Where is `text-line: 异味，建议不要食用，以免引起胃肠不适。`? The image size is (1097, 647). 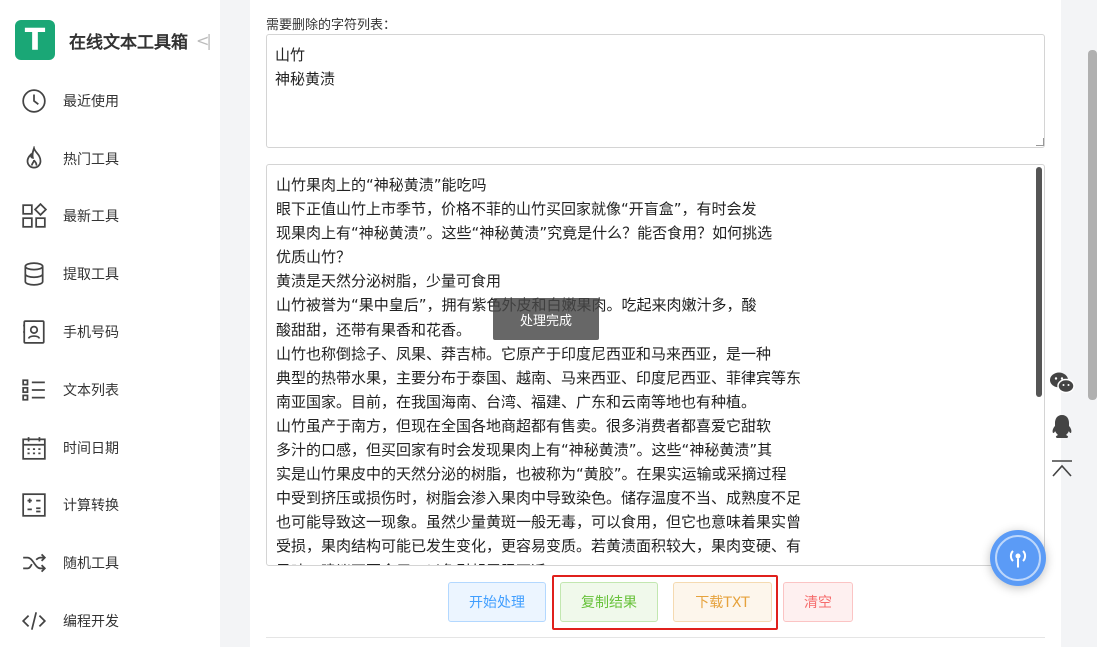
text-line: 异味，建议不要食用，以免引起胃肠不适。 is located at coordinates (655, 562).